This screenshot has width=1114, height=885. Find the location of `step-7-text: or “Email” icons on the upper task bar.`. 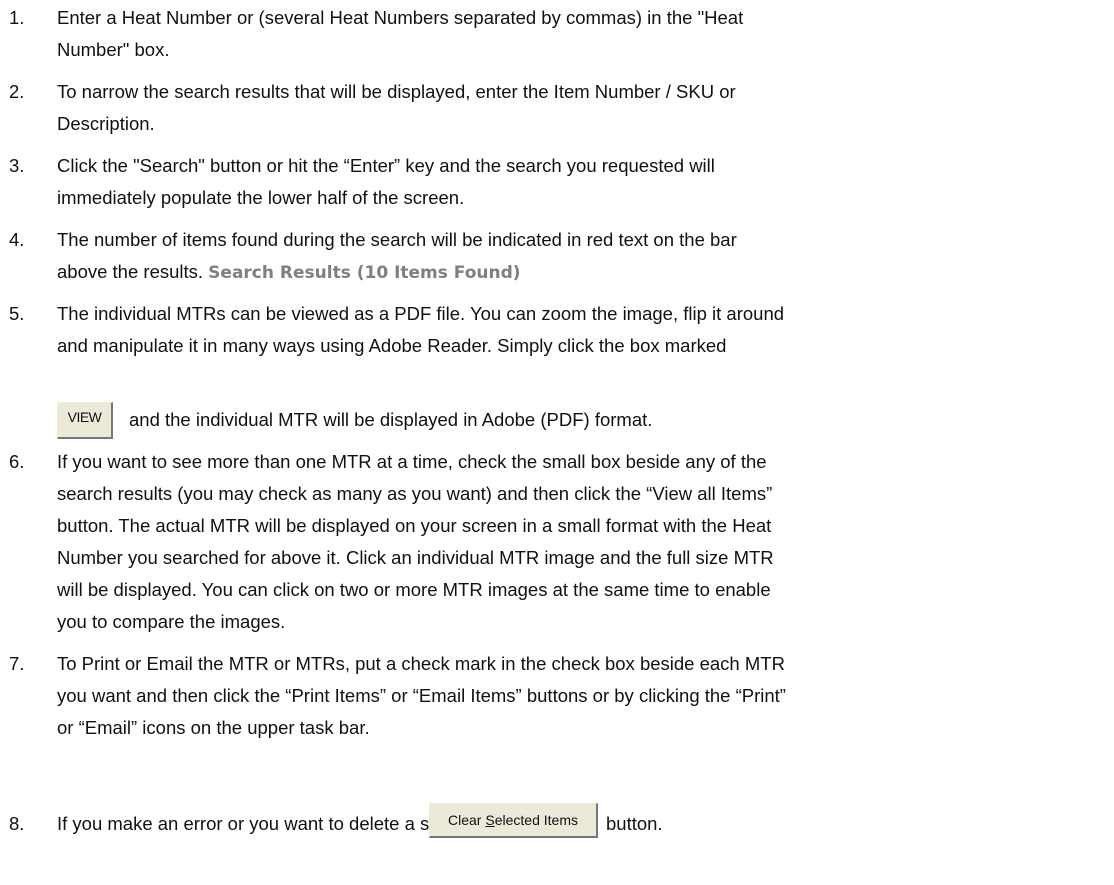

step-7-text: or “Email” icons on the upper task bar. is located at coordinates (213, 727).